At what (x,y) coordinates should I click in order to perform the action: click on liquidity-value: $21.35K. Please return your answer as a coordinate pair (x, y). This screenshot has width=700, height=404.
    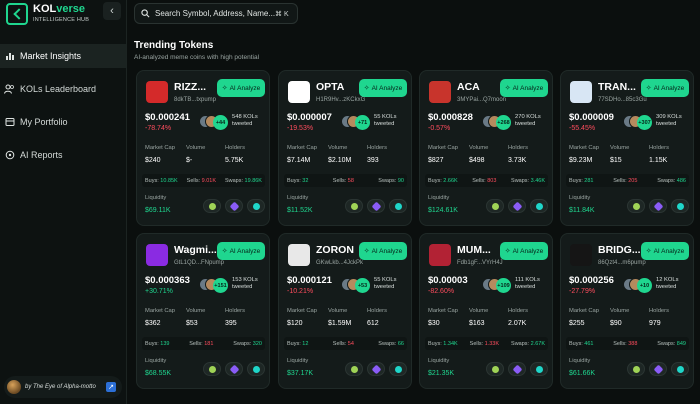
    Looking at the image, I should click on (441, 373).